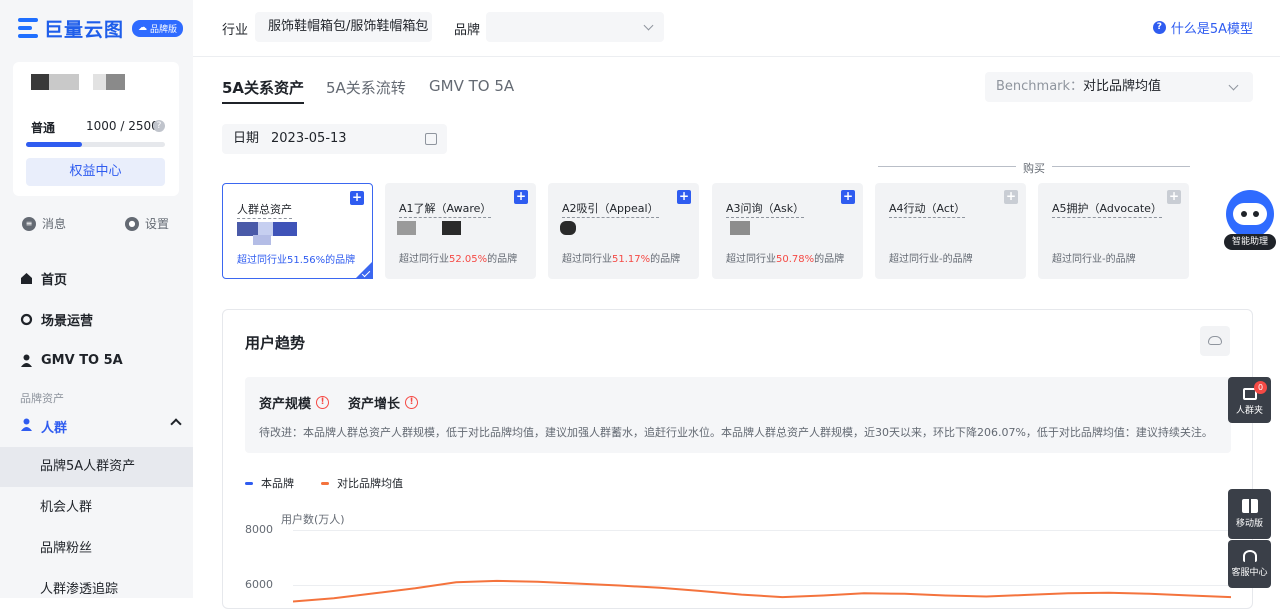 Image resolution: width=1280 pixels, height=610 pixels. I want to click on account-card: 普通 1000 / 2500 ? 权益中心, so click(96, 129).